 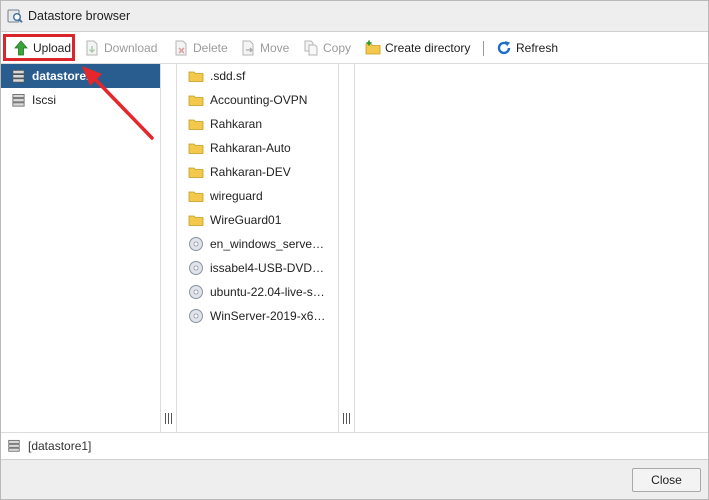 I want to click on copy-icon, so click(x=311, y=48).